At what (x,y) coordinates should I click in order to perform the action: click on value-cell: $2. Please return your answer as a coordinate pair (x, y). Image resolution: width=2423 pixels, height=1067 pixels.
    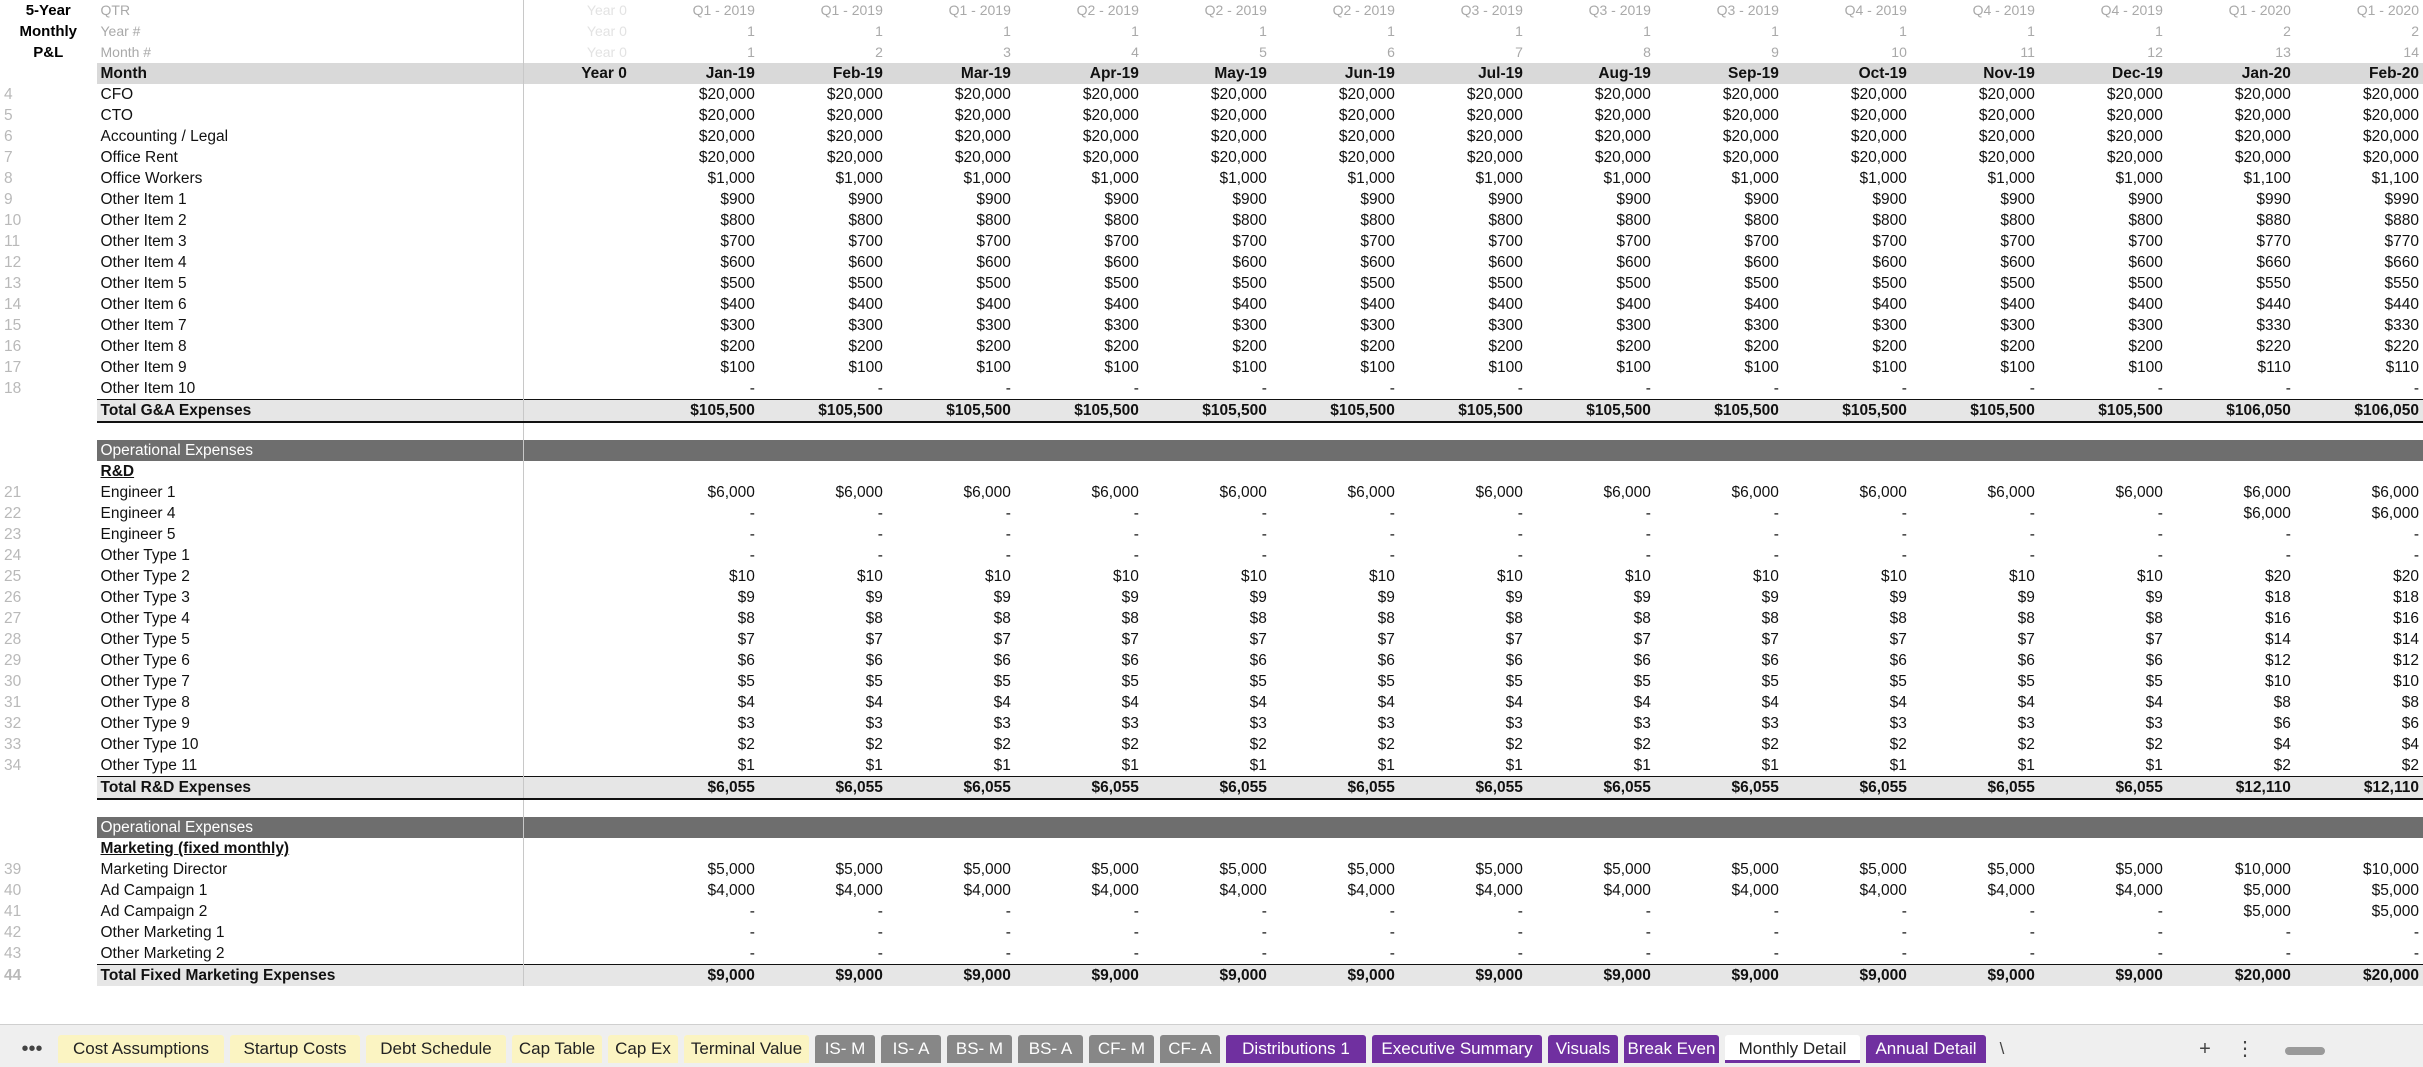
    Looking at the image, I should click on (1719, 744).